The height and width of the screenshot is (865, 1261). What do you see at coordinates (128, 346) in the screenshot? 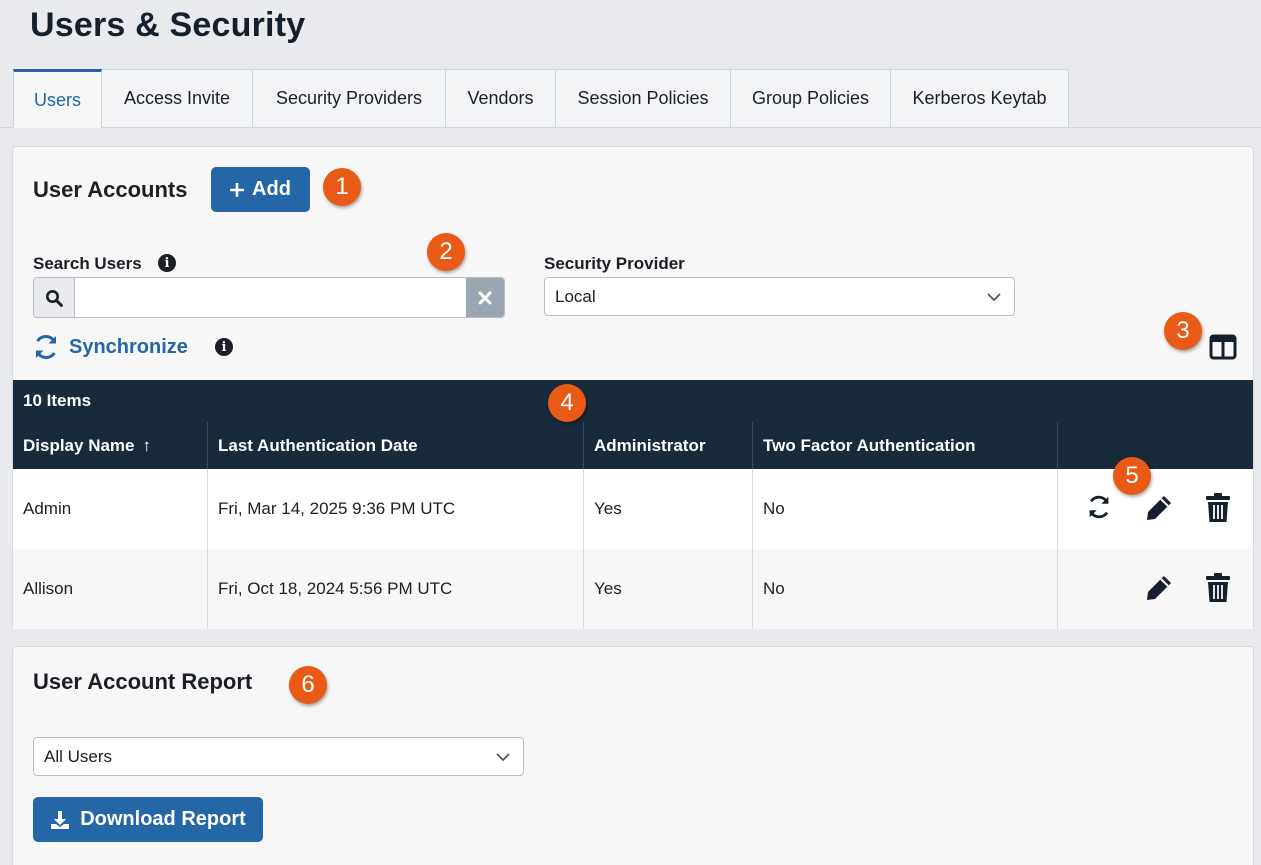
I see `synchronize-label: Synchronize` at bounding box center [128, 346].